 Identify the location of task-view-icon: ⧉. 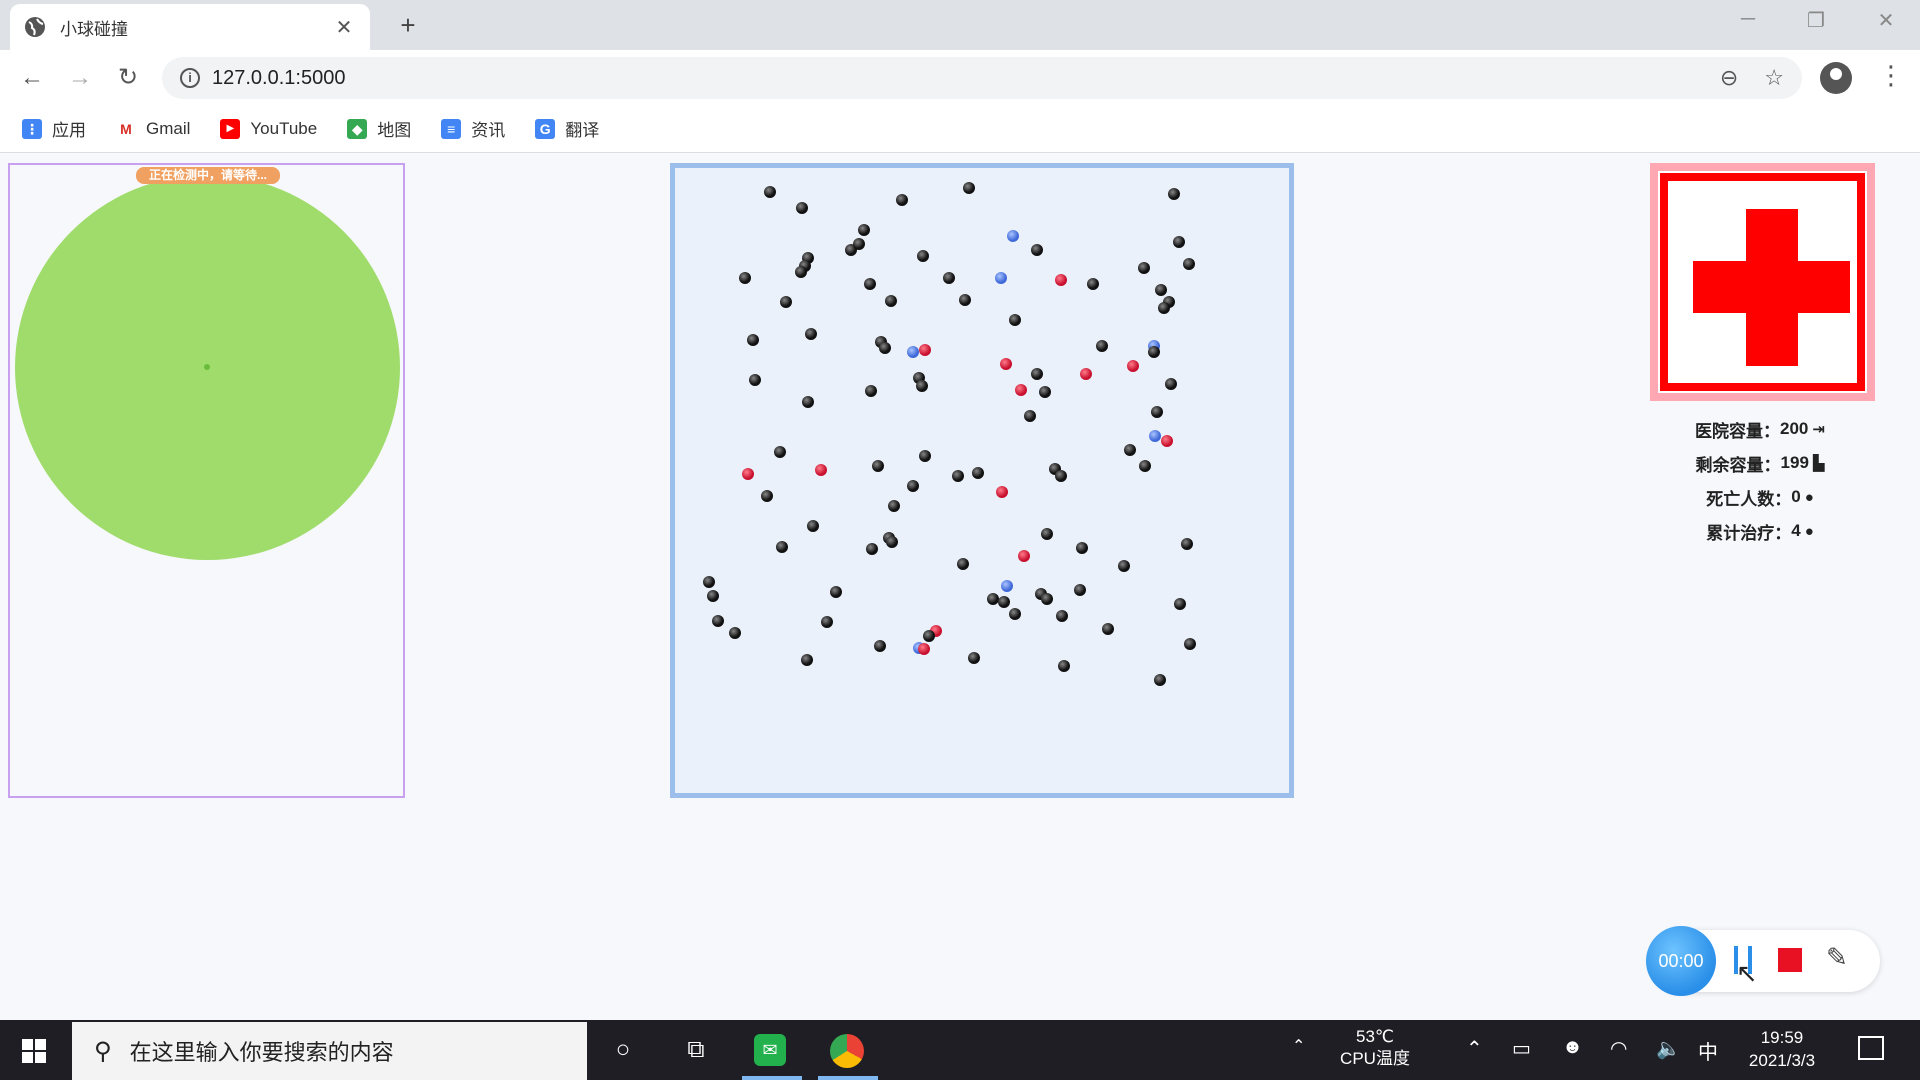
(696, 1050).